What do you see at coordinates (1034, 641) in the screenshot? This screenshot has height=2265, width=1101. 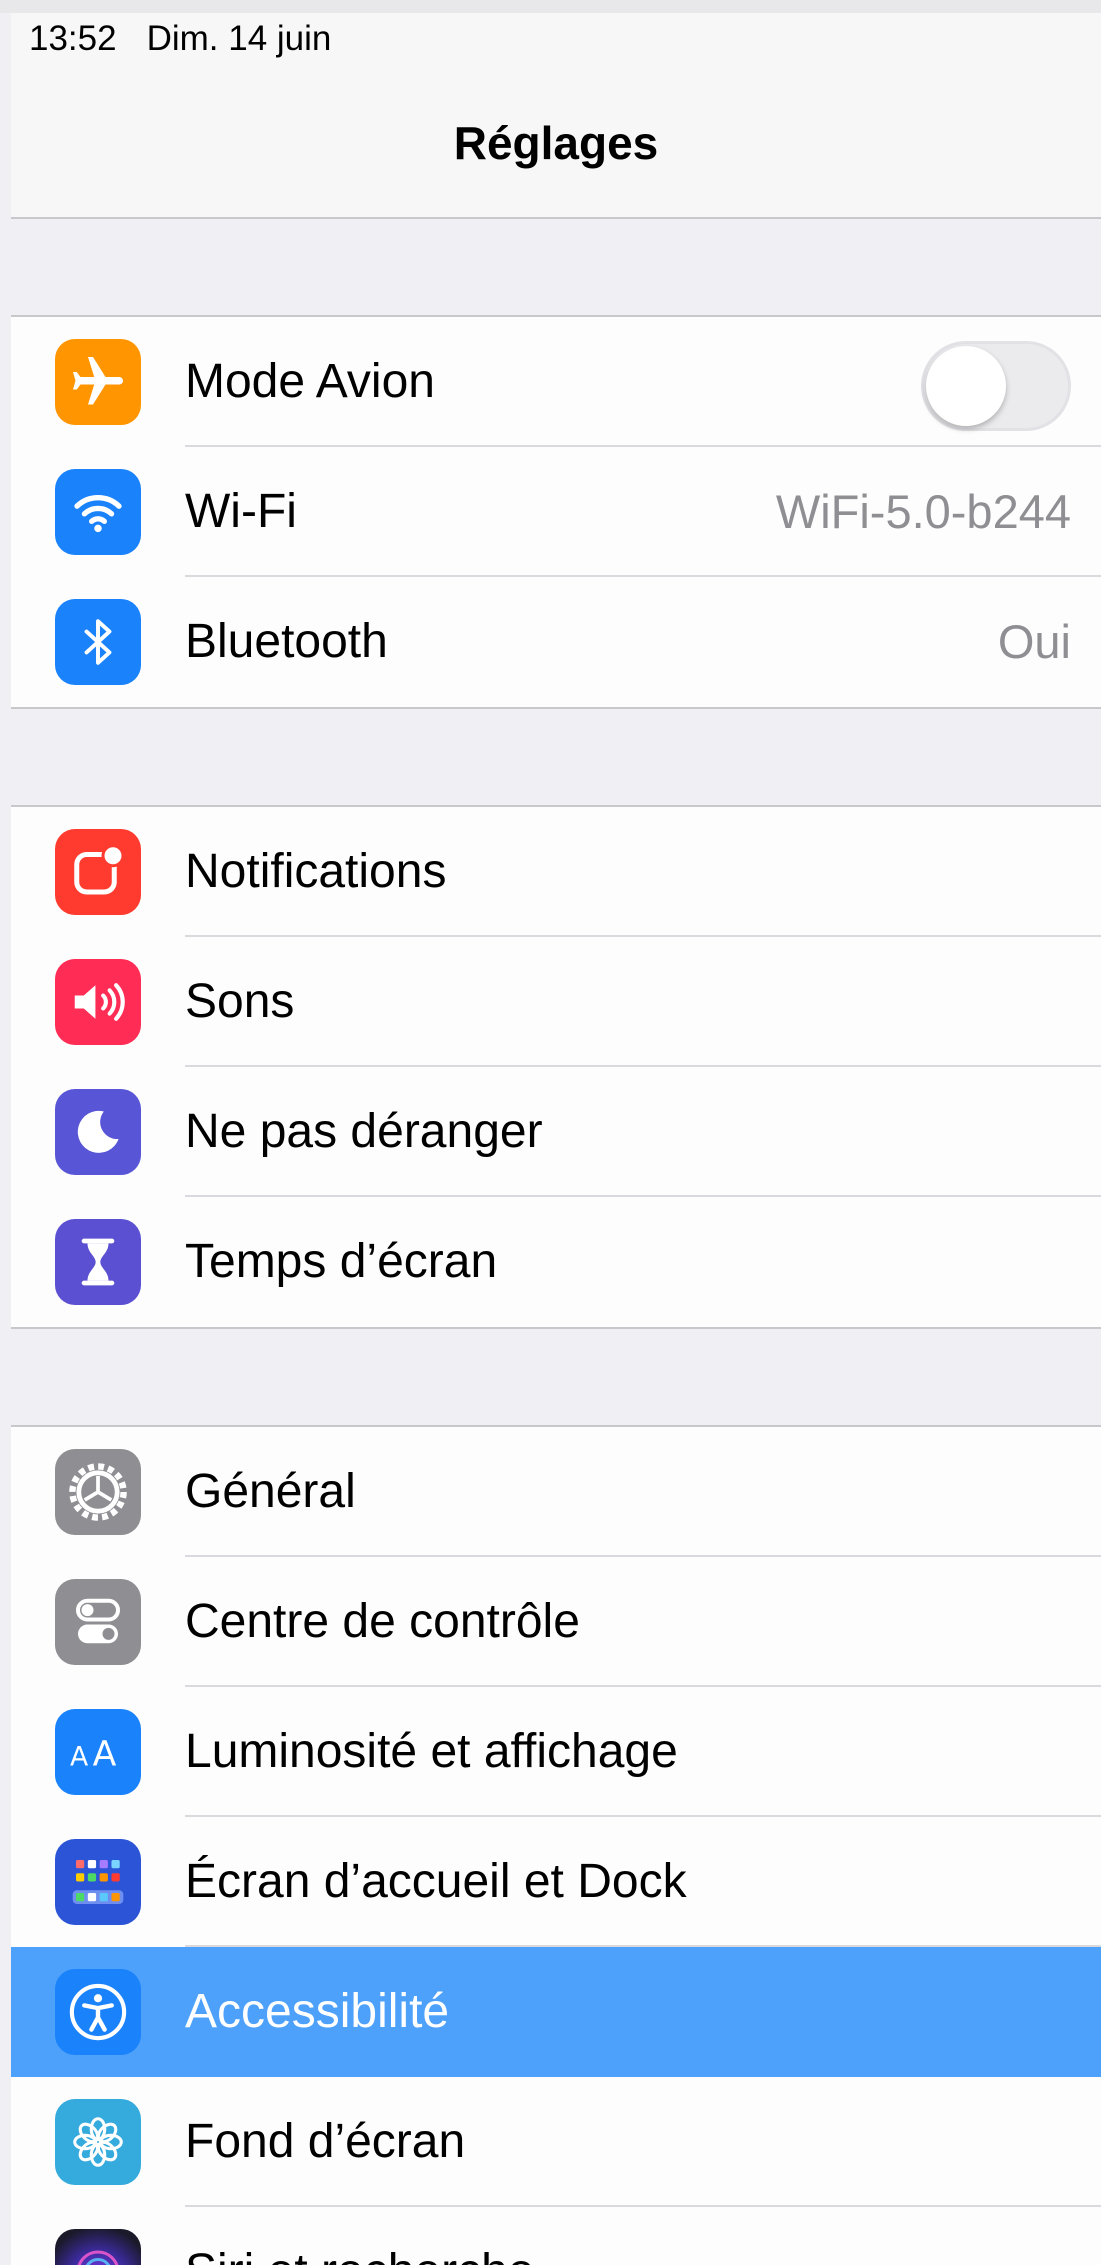 I see `bluetooth-status-value: Oui` at bounding box center [1034, 641].